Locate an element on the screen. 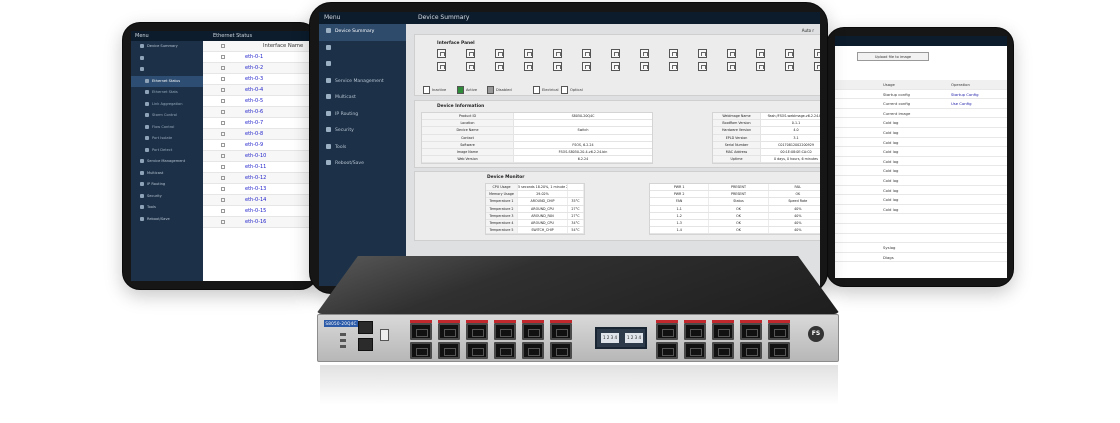 The height and width of the screenshot is (423, 1120). interface-link: eth-0-1 is located at coordinates (254, 57).